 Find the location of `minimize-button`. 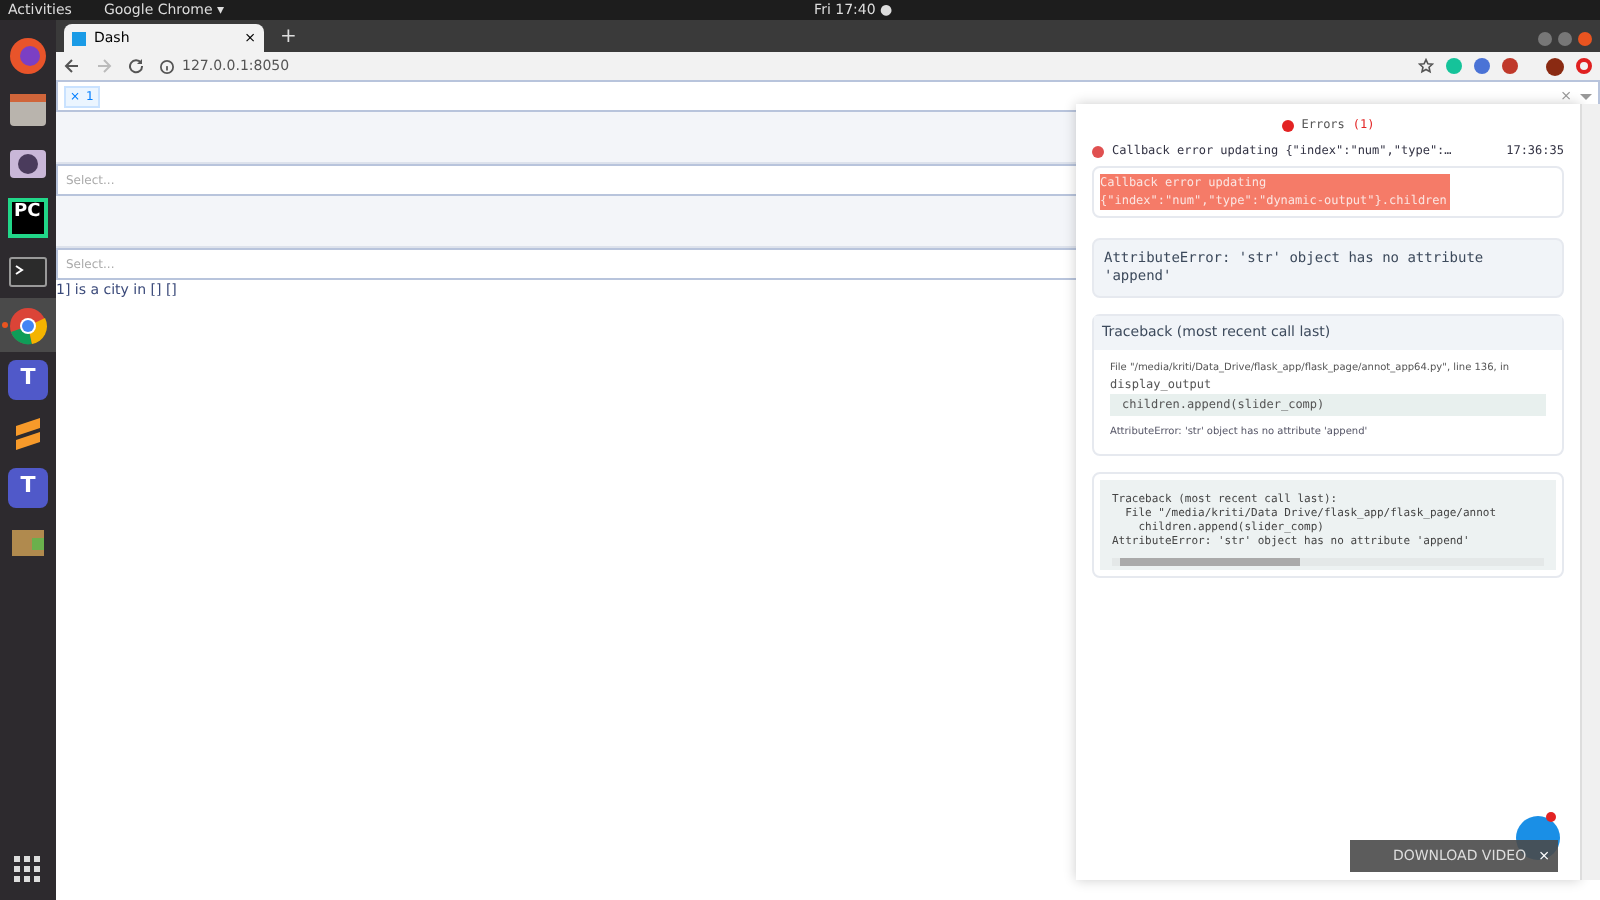

minimize-button is located at coordinates (1545, 39).